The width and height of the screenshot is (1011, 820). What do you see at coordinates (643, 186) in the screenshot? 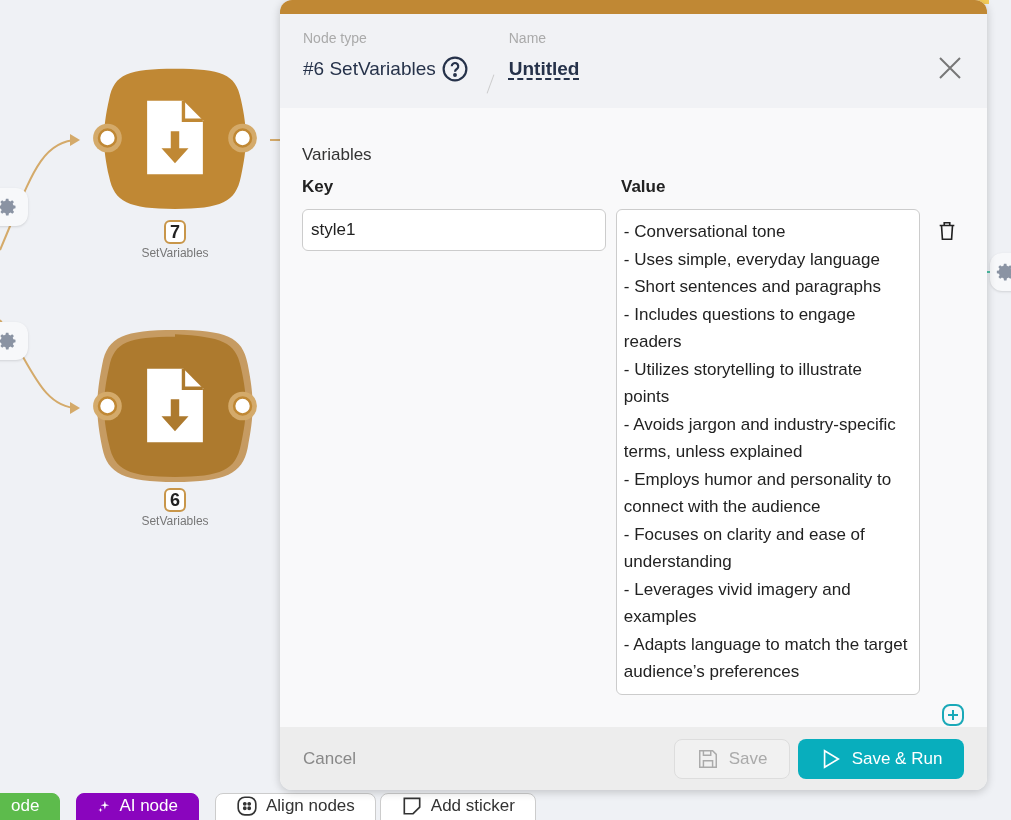
I see `column-header: Value` at bounding box center [643, 186].